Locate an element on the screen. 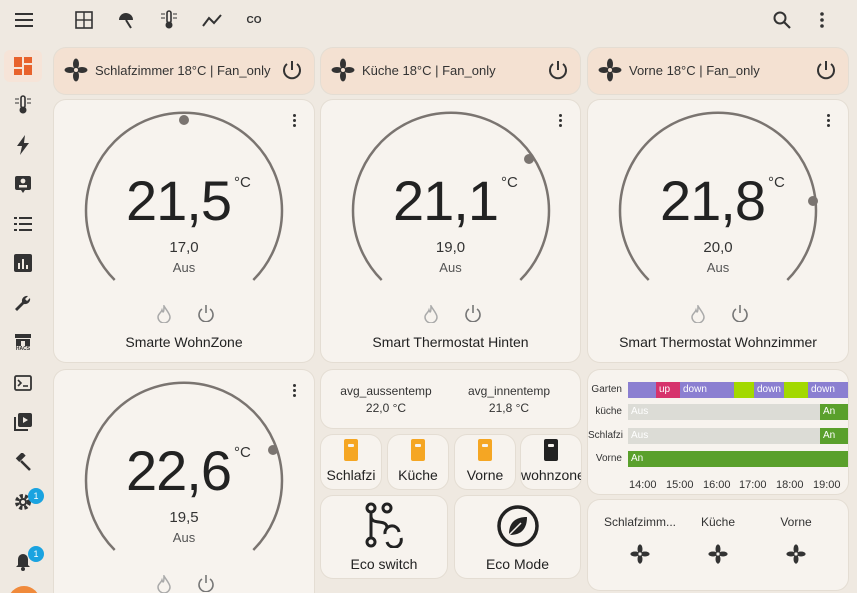 The width and height of the screenshot is (857, 593). settings-badge: 1 is located at coordinates (36, 496).